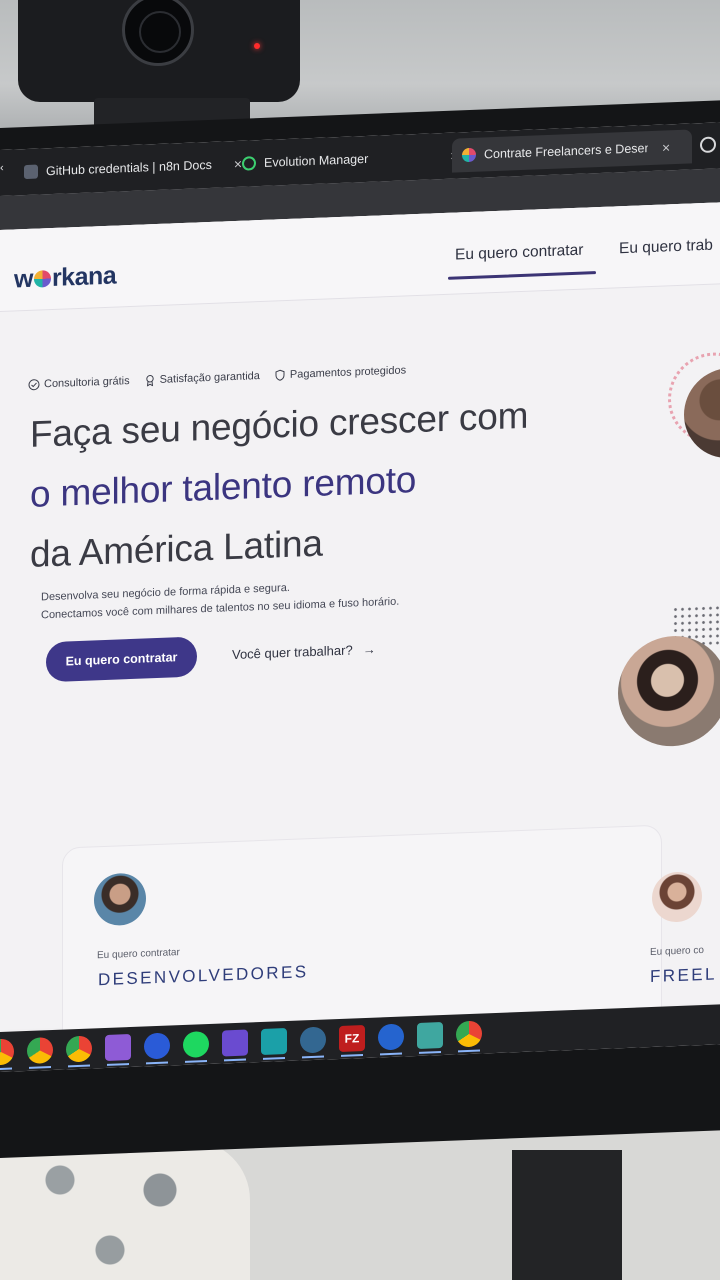 This screenshot has width=720, height=1280. What do you see at coordinates (313, 1040) in the screenshot?
I see `postgres-icon` at bounding box center [313, 1040].